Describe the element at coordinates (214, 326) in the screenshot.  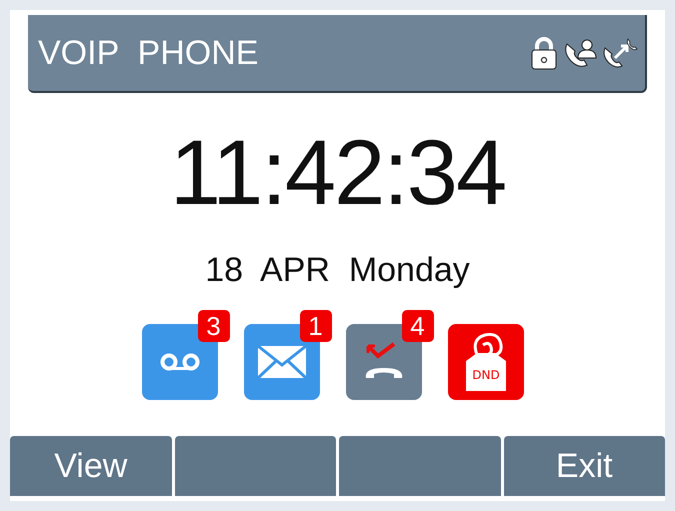
I see `count-badge: 3` at that location.